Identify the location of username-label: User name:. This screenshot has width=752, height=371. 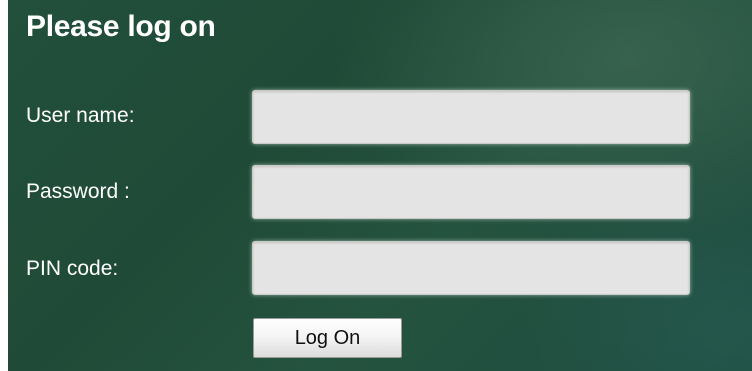
(80, 115).